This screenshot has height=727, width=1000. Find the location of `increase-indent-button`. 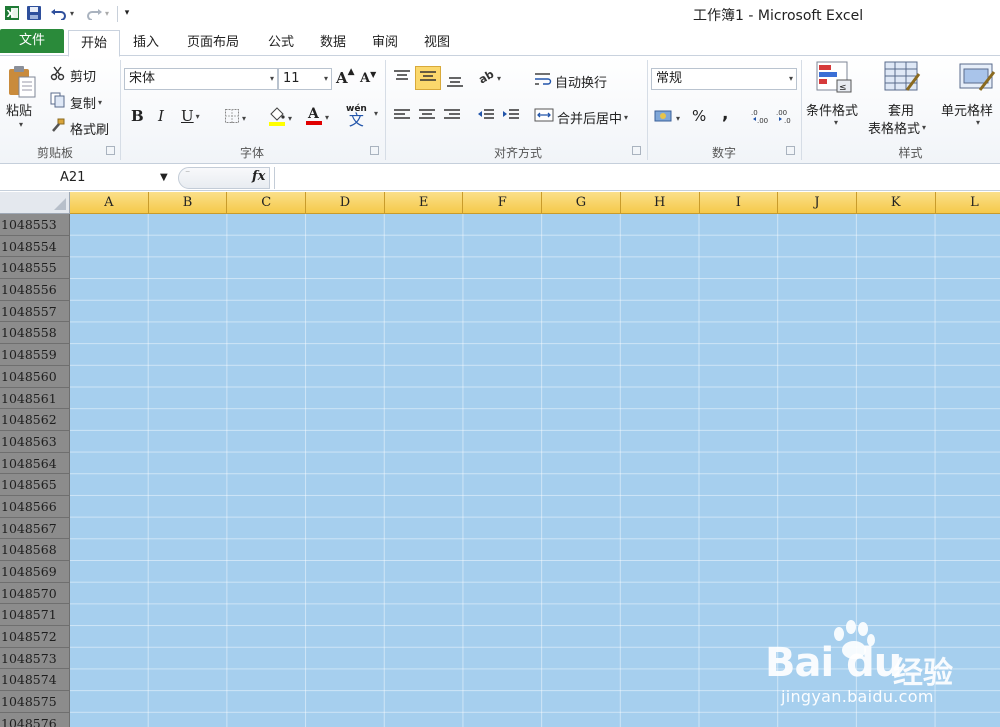

increase-indent-button is located at coordinates (511, 117).